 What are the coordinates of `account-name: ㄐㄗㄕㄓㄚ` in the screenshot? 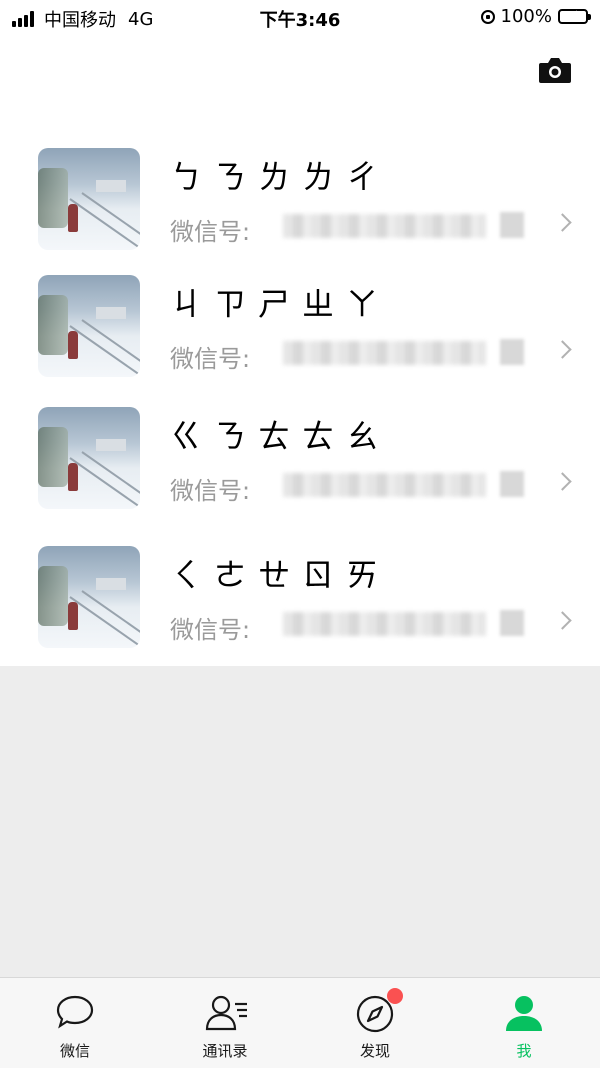 It's located at (280, 304).